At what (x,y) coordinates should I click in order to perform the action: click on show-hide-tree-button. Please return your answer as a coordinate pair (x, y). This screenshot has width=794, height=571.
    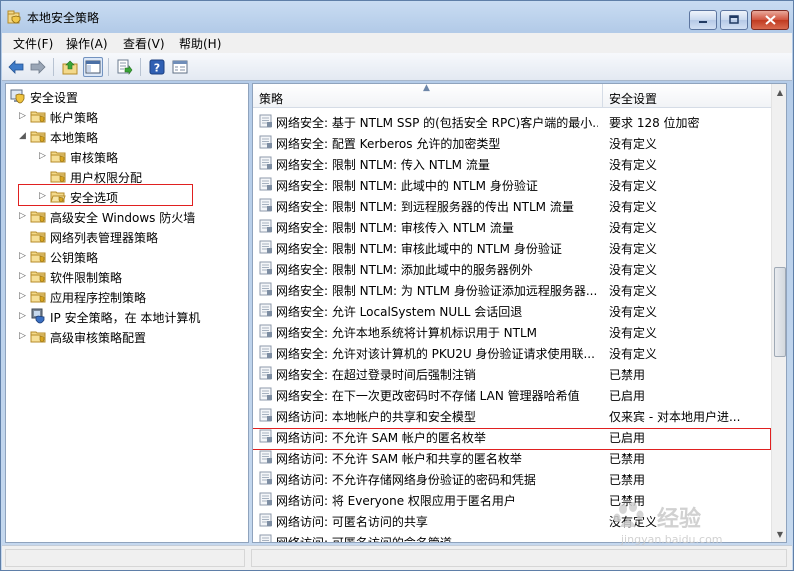
    Looking at the image, I should click on (93, 67).